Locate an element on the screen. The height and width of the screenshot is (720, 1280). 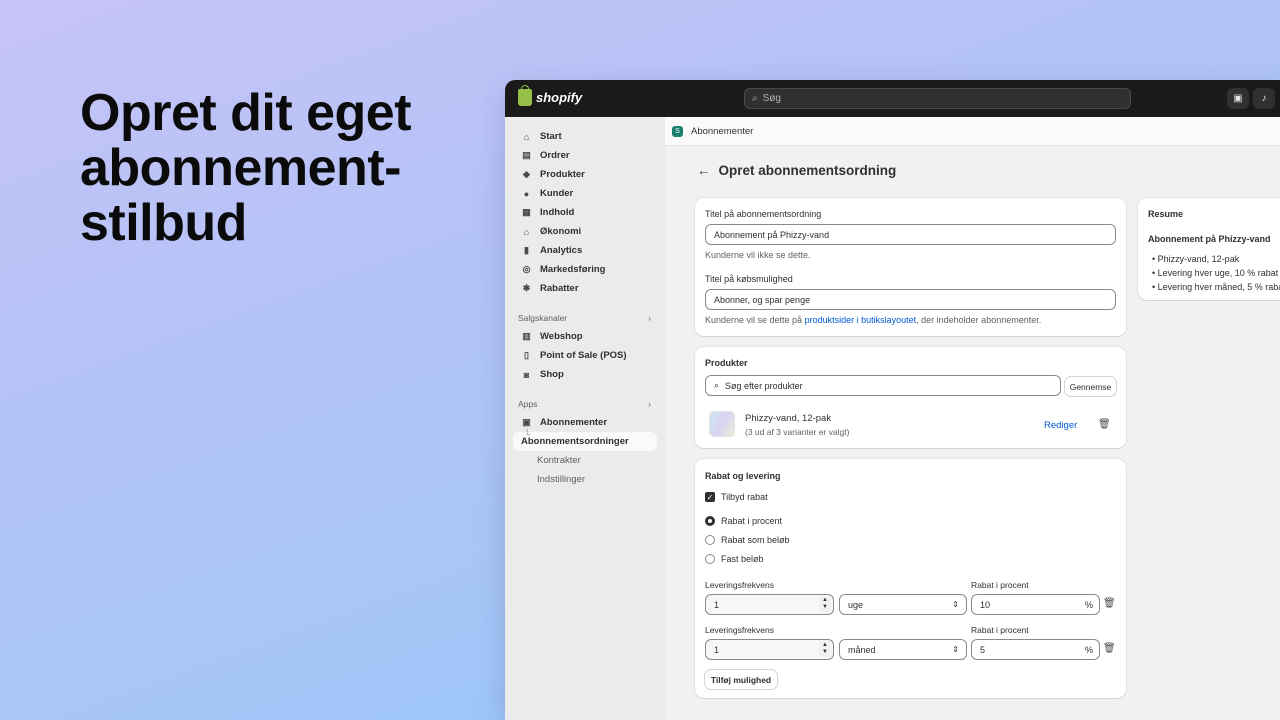
search-placeholder: Søg is located at coordinates (771, 98).